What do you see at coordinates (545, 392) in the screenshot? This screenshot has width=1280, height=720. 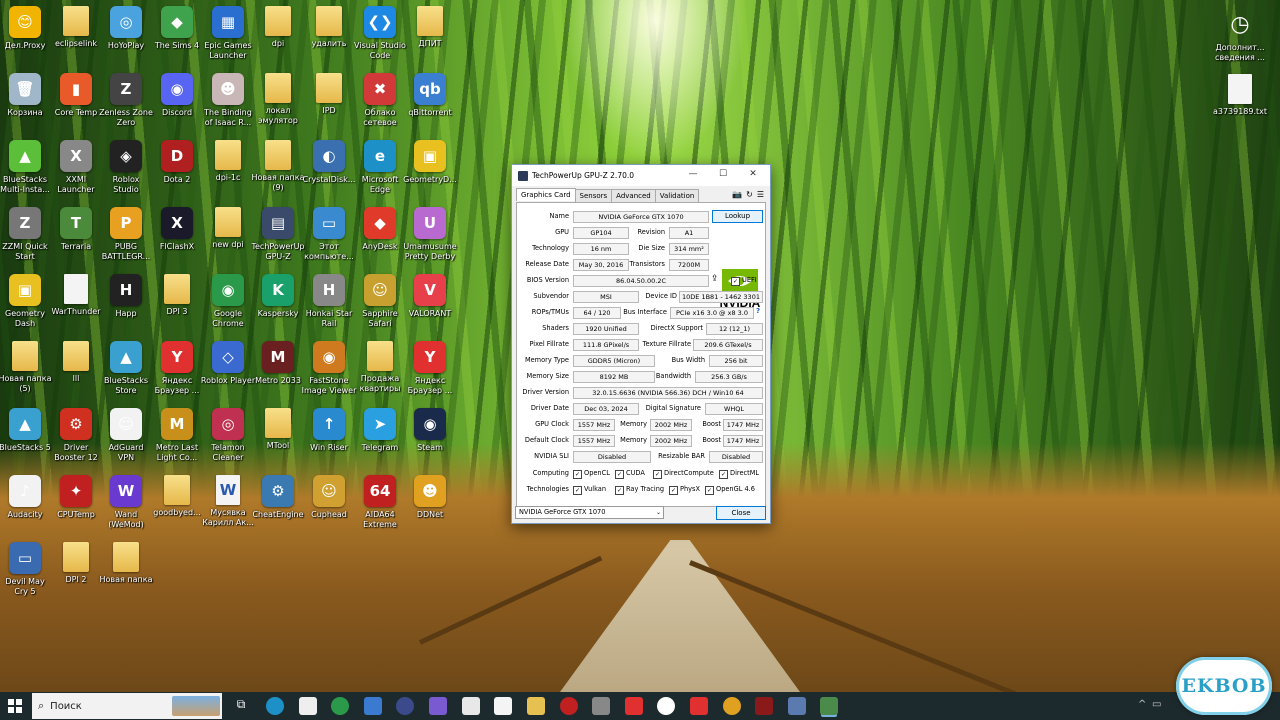 I see `driver-version-label: Driver Version` at bounding box center [545, 392].